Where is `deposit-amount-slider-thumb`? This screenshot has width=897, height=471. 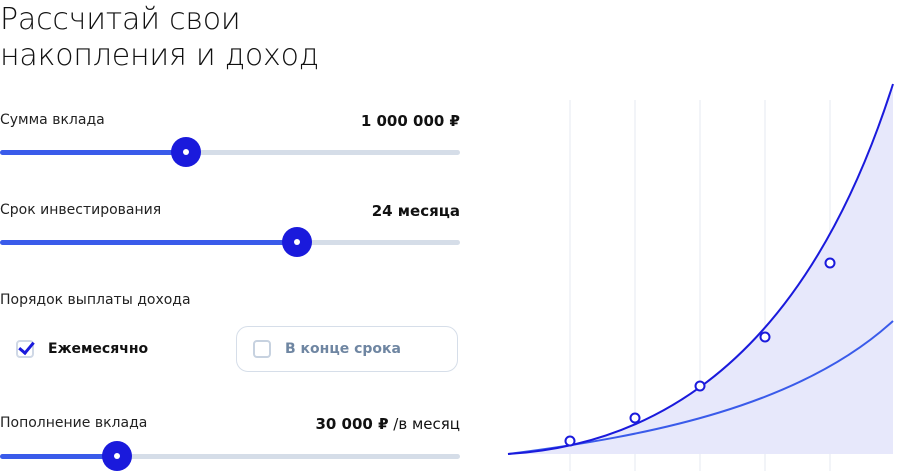
deposit-amount-slider-thumb is located at coordinates (186, 152).